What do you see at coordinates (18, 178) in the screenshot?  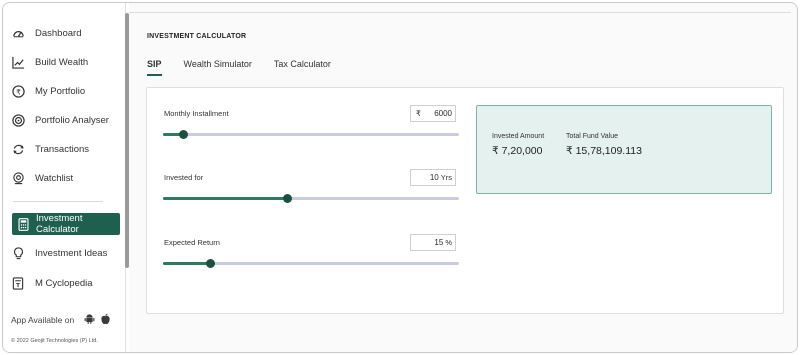 I see `eye-icon` at bounding box center [18, 178].